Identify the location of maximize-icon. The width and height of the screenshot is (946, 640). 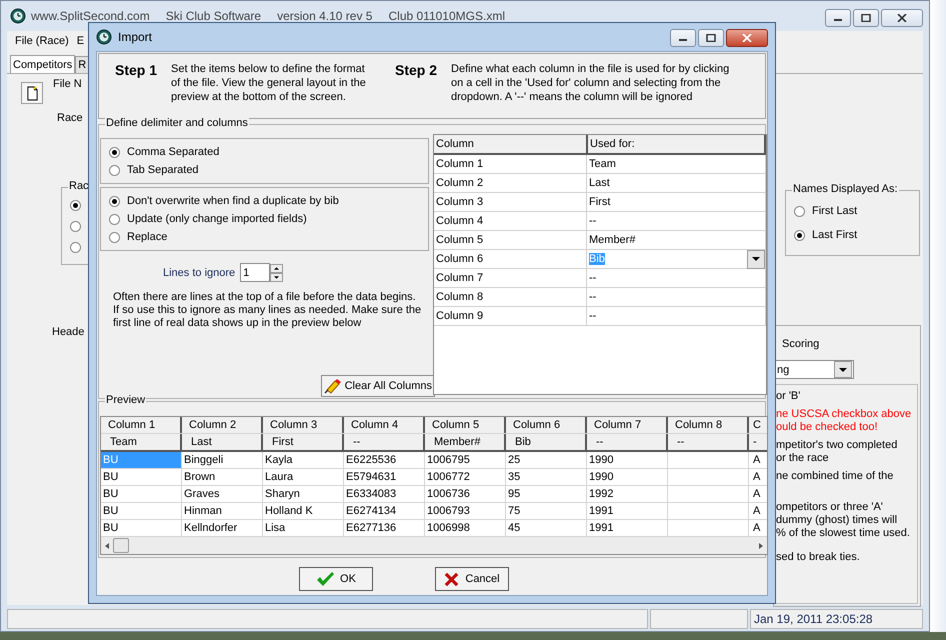
(866, 18).